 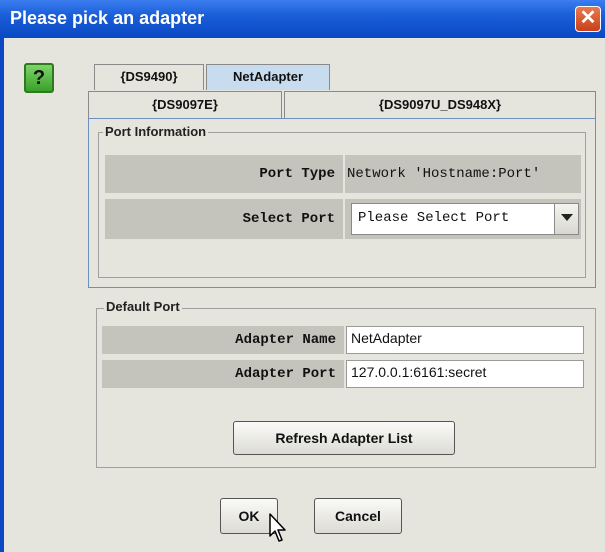 I want to click on window-border, so click(x=2, y=295).